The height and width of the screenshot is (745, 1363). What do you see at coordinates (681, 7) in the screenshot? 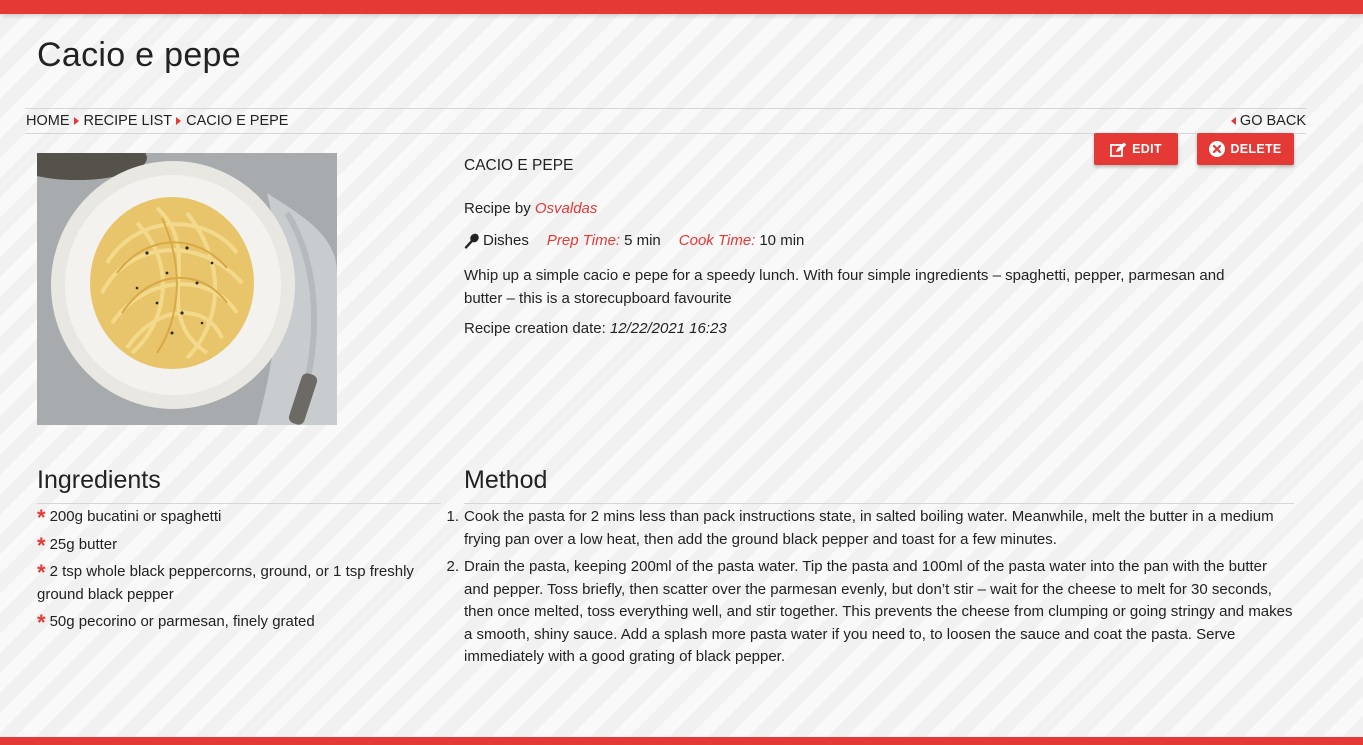
I see `top-accent-bar` at bounding box center [681, 7].